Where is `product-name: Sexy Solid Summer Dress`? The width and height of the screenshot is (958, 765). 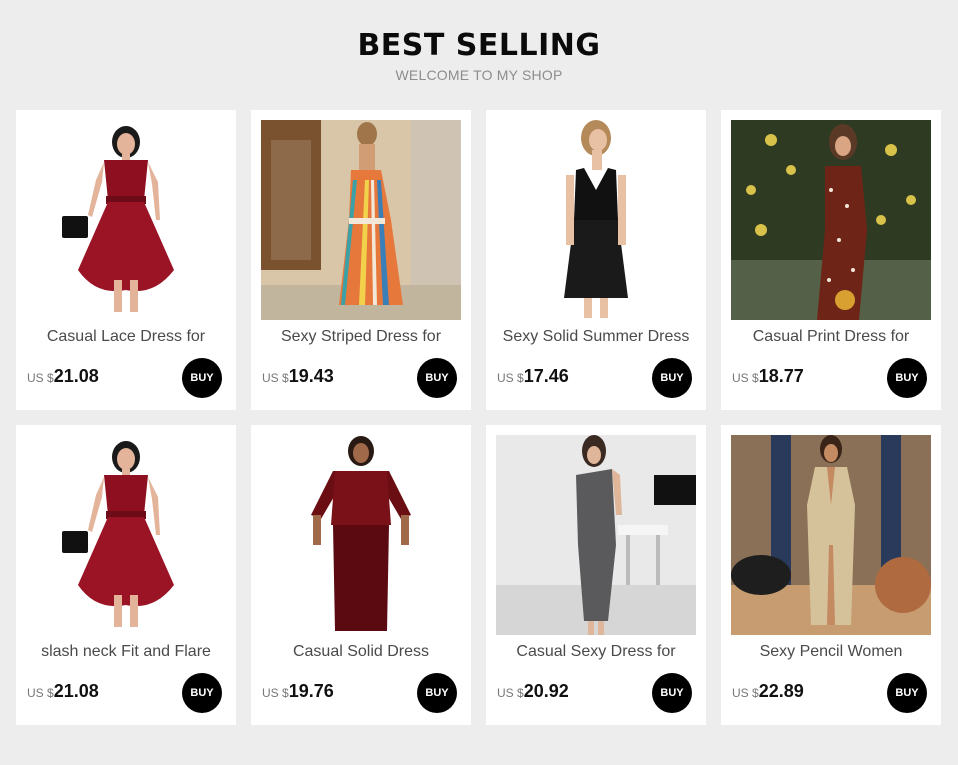
product-name: Sexy Solid Summer Dress is located at coordinates (596, 337).